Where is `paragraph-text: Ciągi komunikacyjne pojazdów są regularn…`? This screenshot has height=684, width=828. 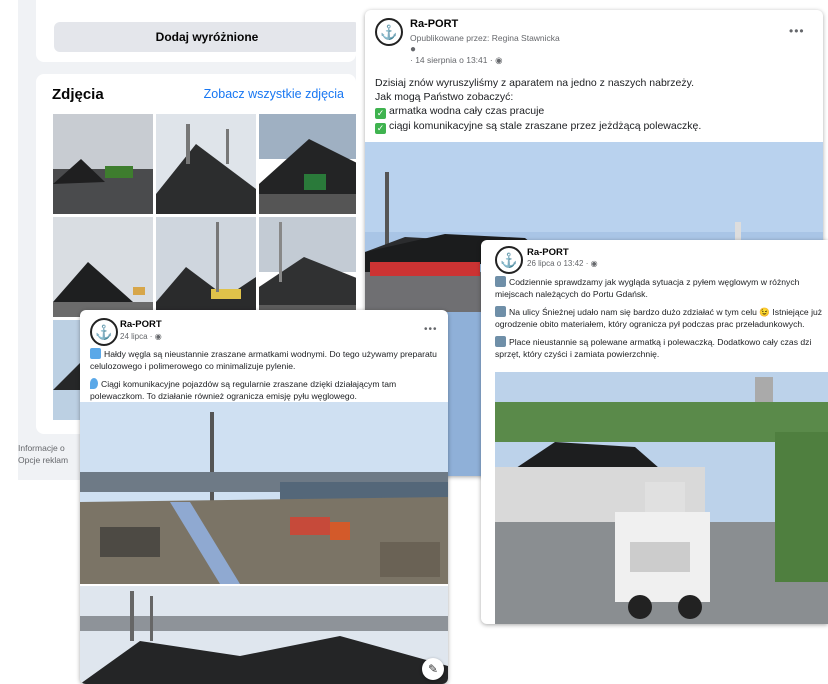 paragraph-text: Ciągi komunikacyjne pojazdów są regularn… is located at coordinates (243, 390).